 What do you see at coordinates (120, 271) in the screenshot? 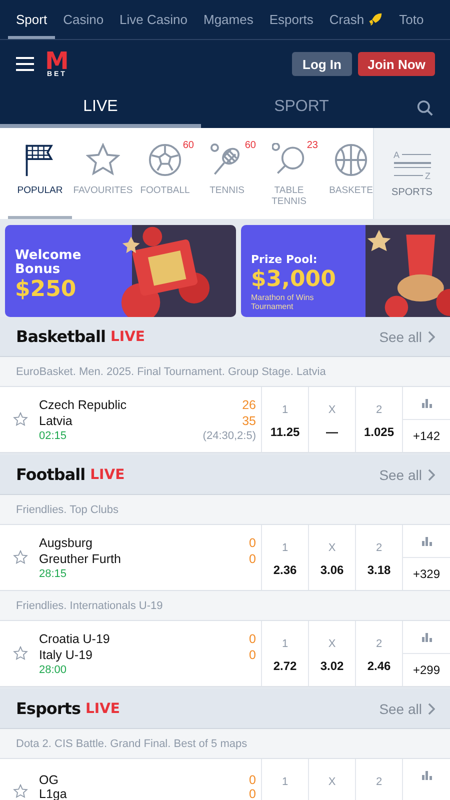
I see `promo-banner: Welcome Bonus $250` at bounding box center [120, 271].